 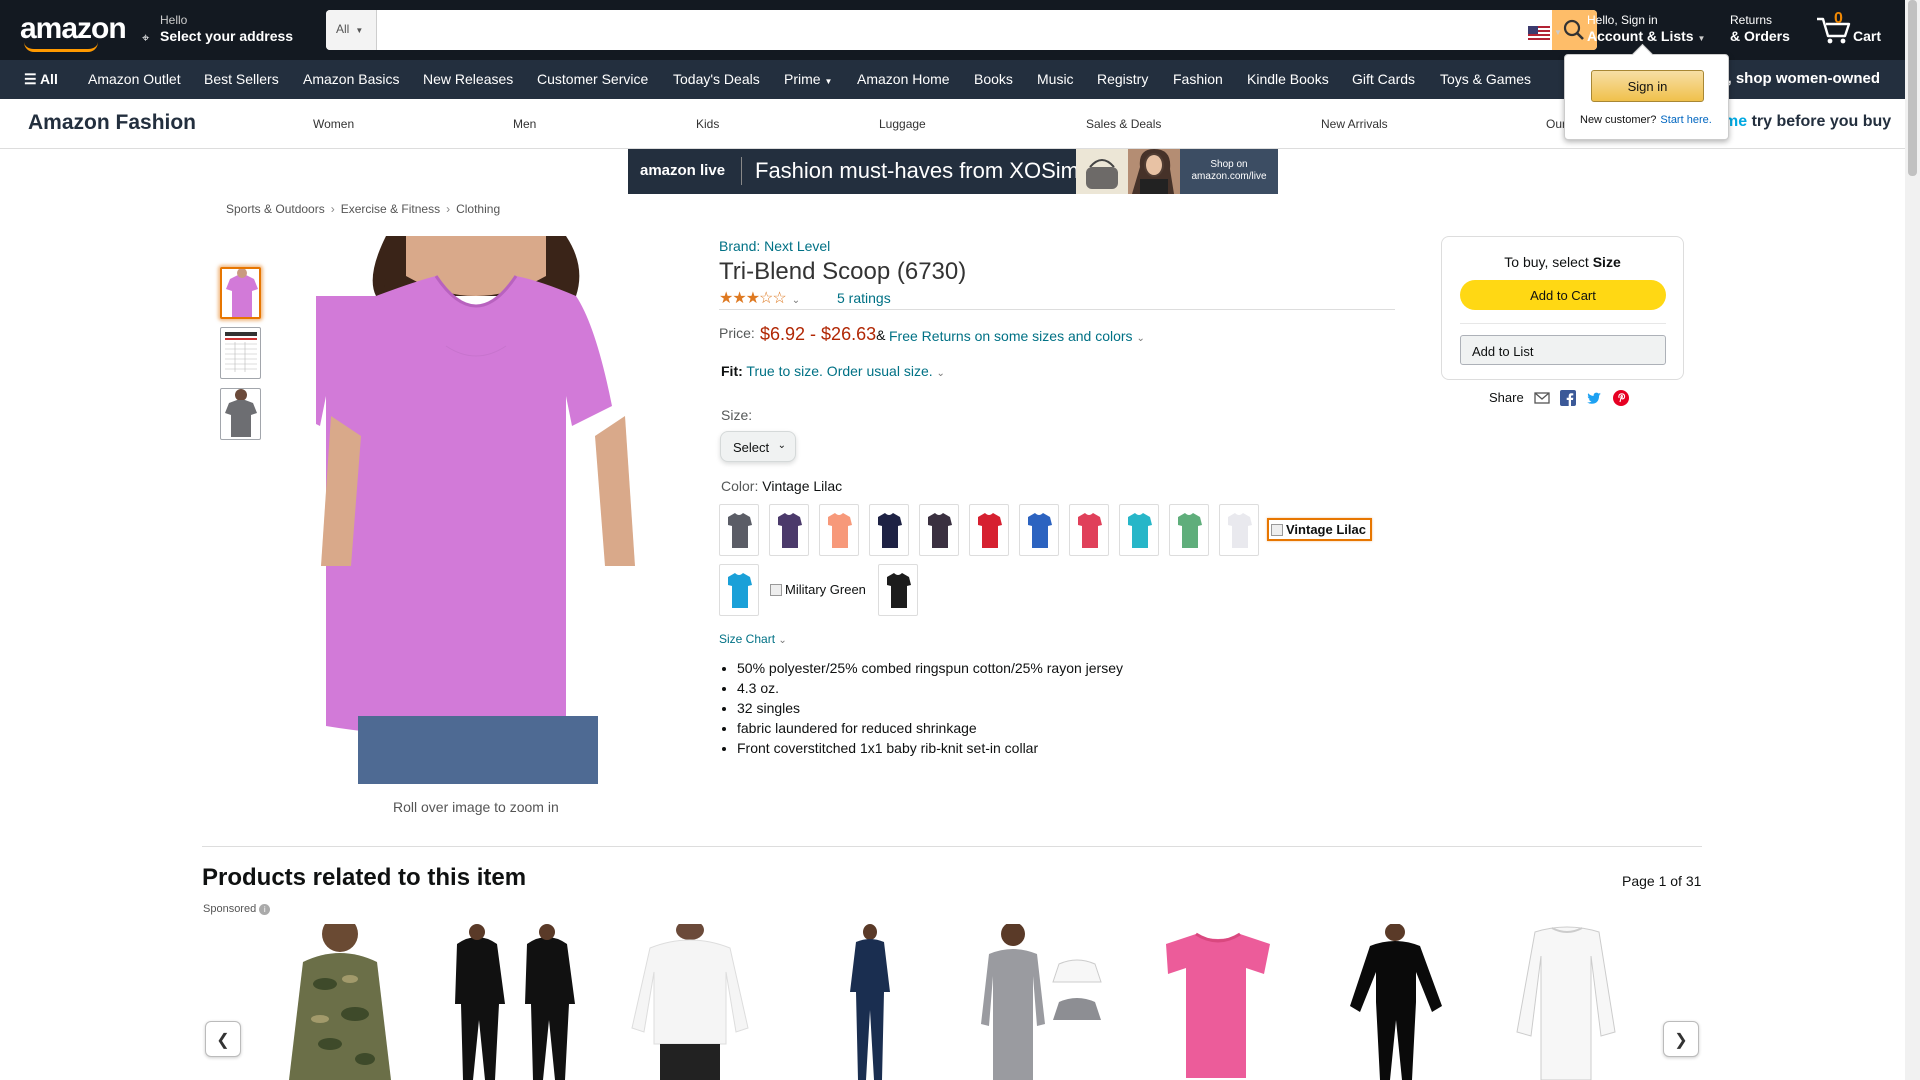 What do you see at coordinates (1154, 171) in the screenshot?
I see `presenter-image` at bounding box center [1154, 171].